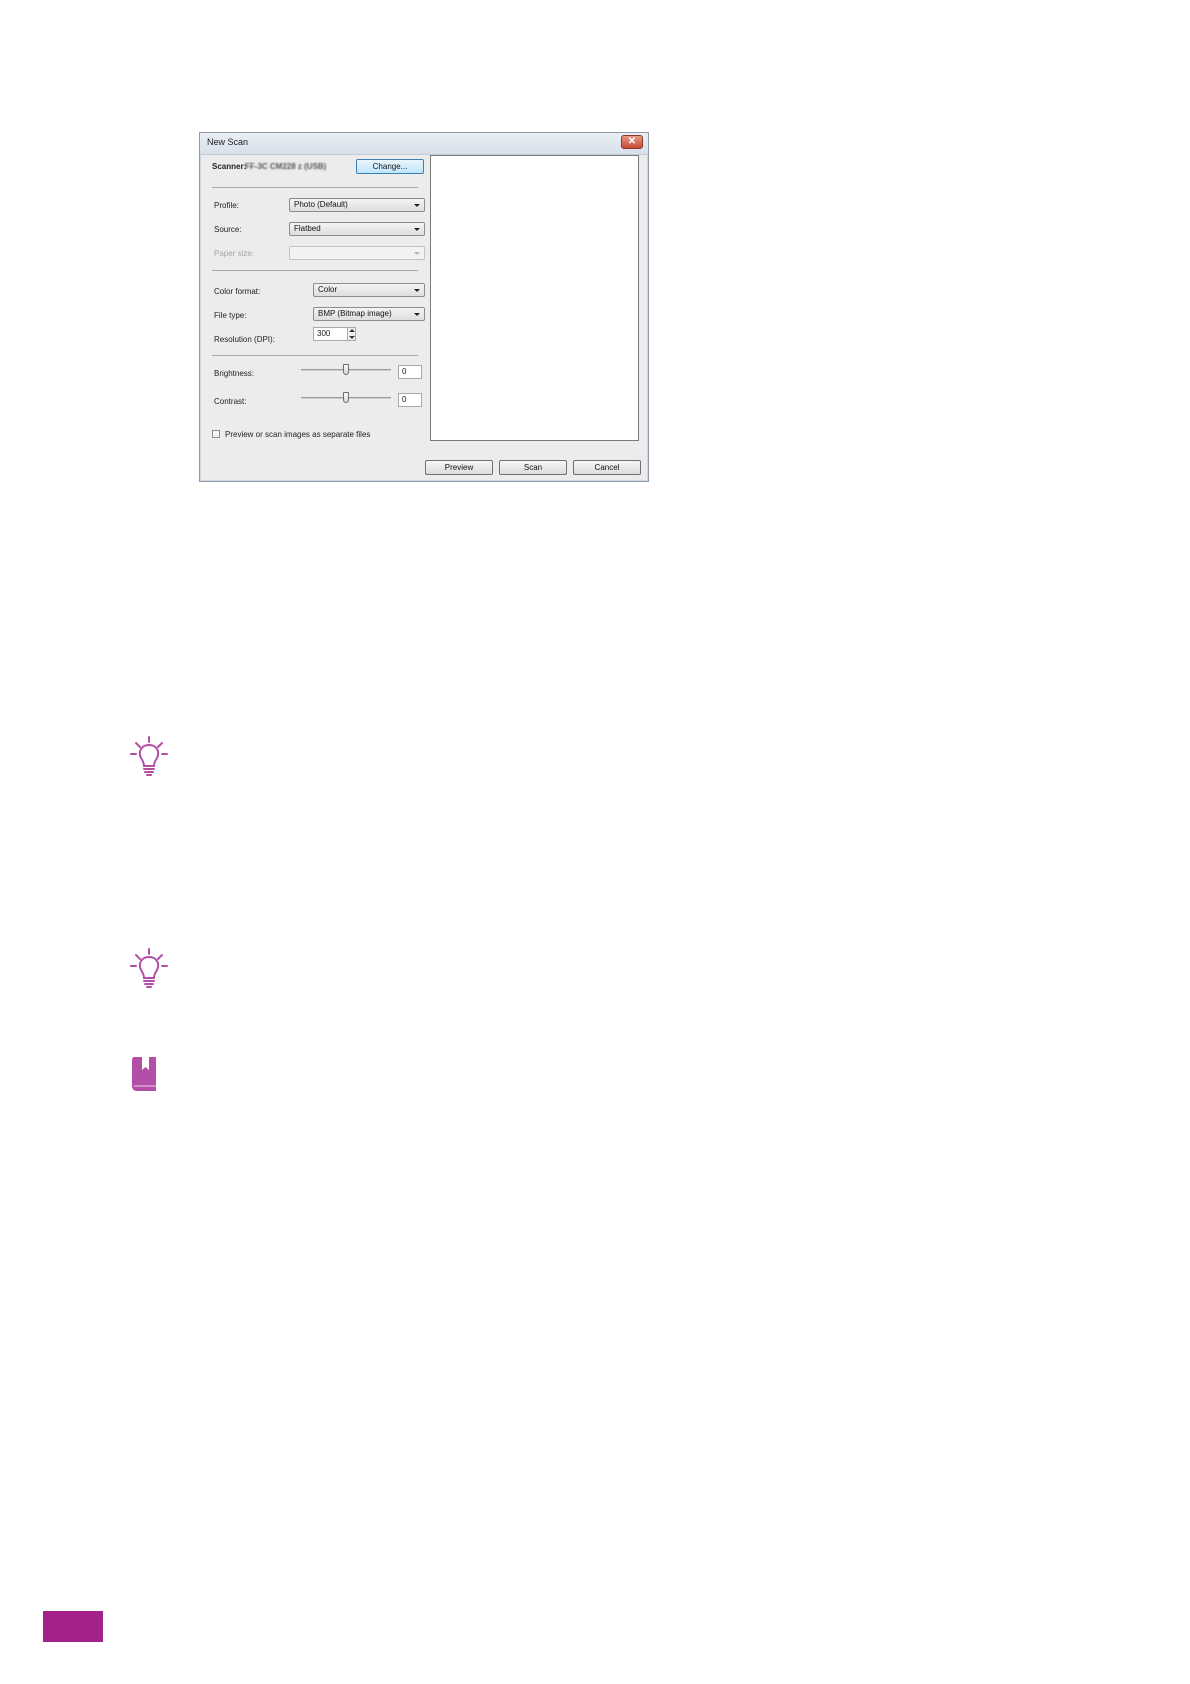 The height and width of the screenshot is (1684, 1190). I want to click on separate-files-label: Preview or scan images as separate files, so click(298, 434).